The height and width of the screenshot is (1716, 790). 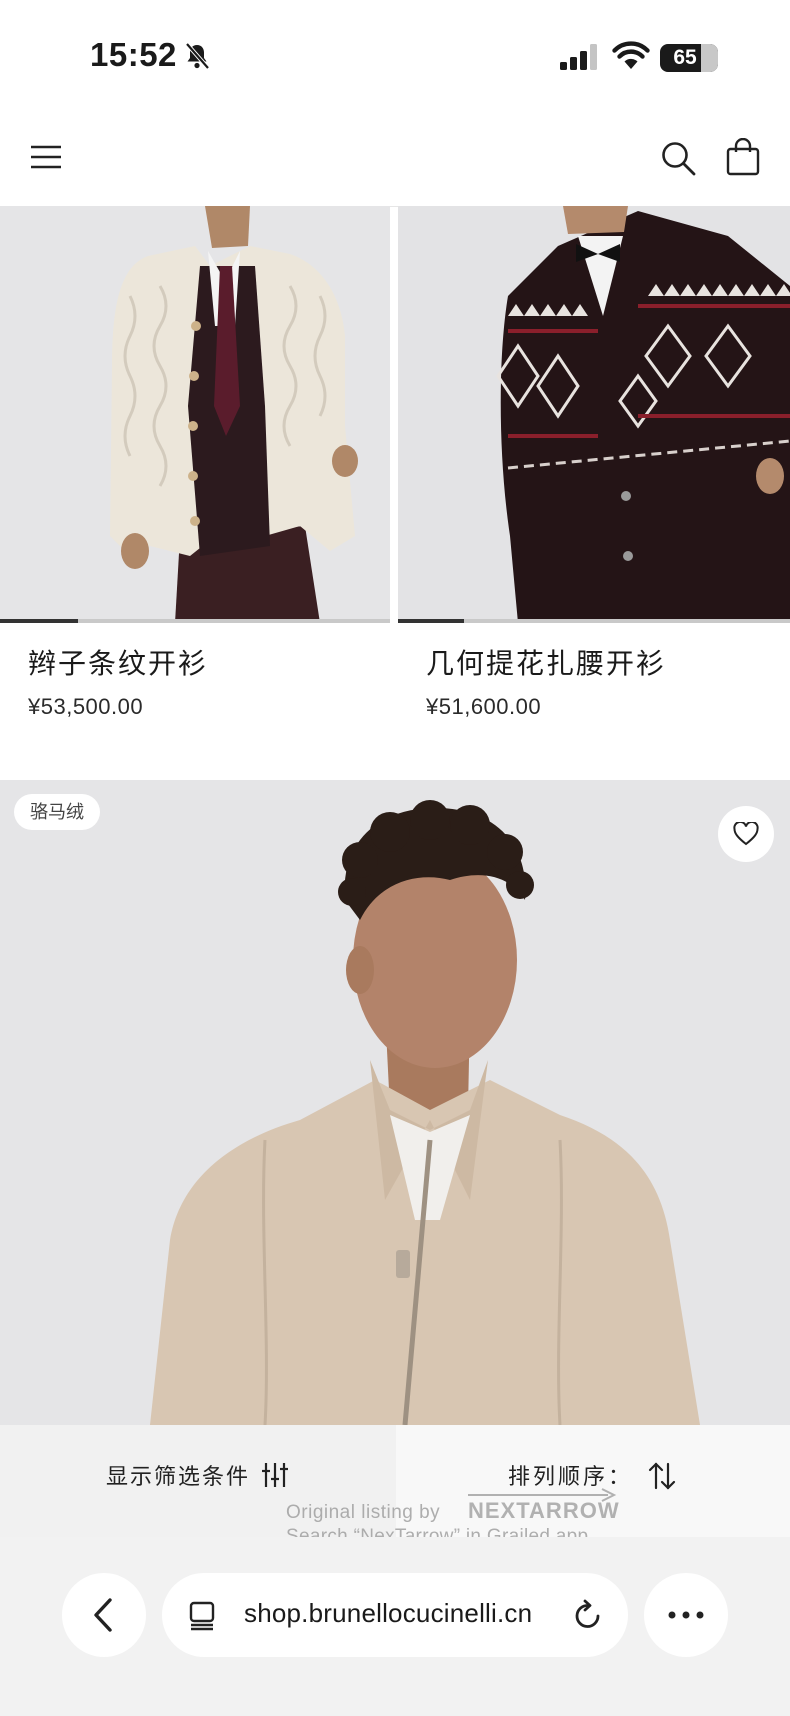 What do you see at coordinates (546, 662) in the screenshot?
I see `product-name: 几何提花扎腰开衫` at bounding box center [546, 662].